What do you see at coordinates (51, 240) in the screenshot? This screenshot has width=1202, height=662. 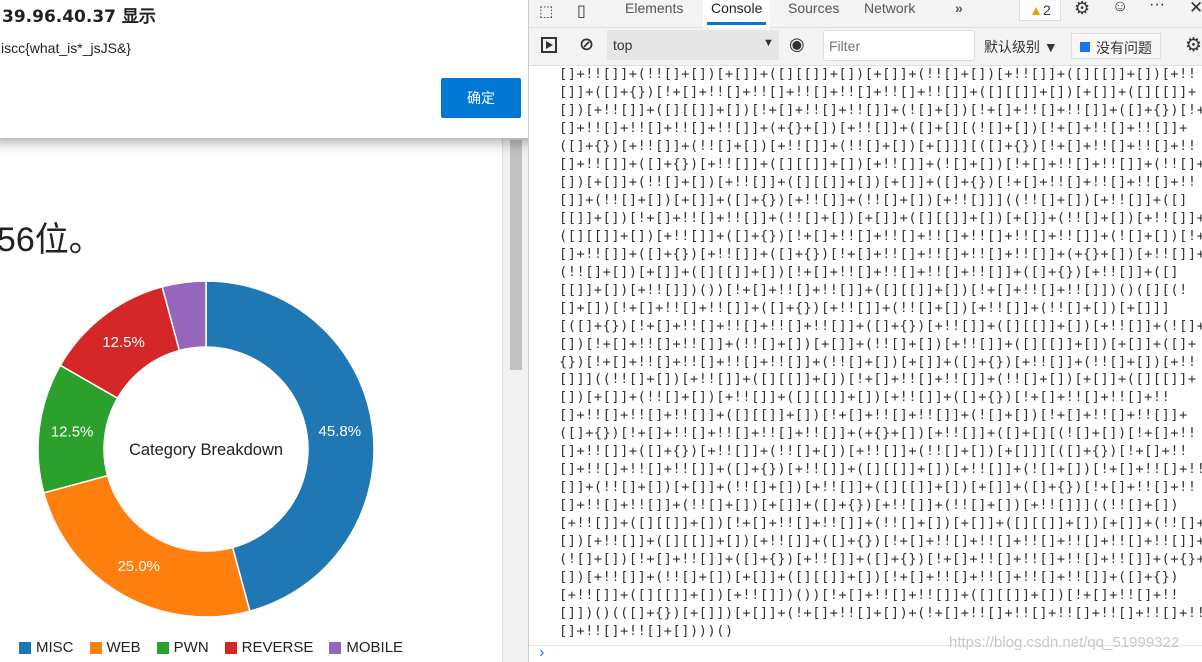 I see `page-text: 756位。` at bounding box center [51, 240].